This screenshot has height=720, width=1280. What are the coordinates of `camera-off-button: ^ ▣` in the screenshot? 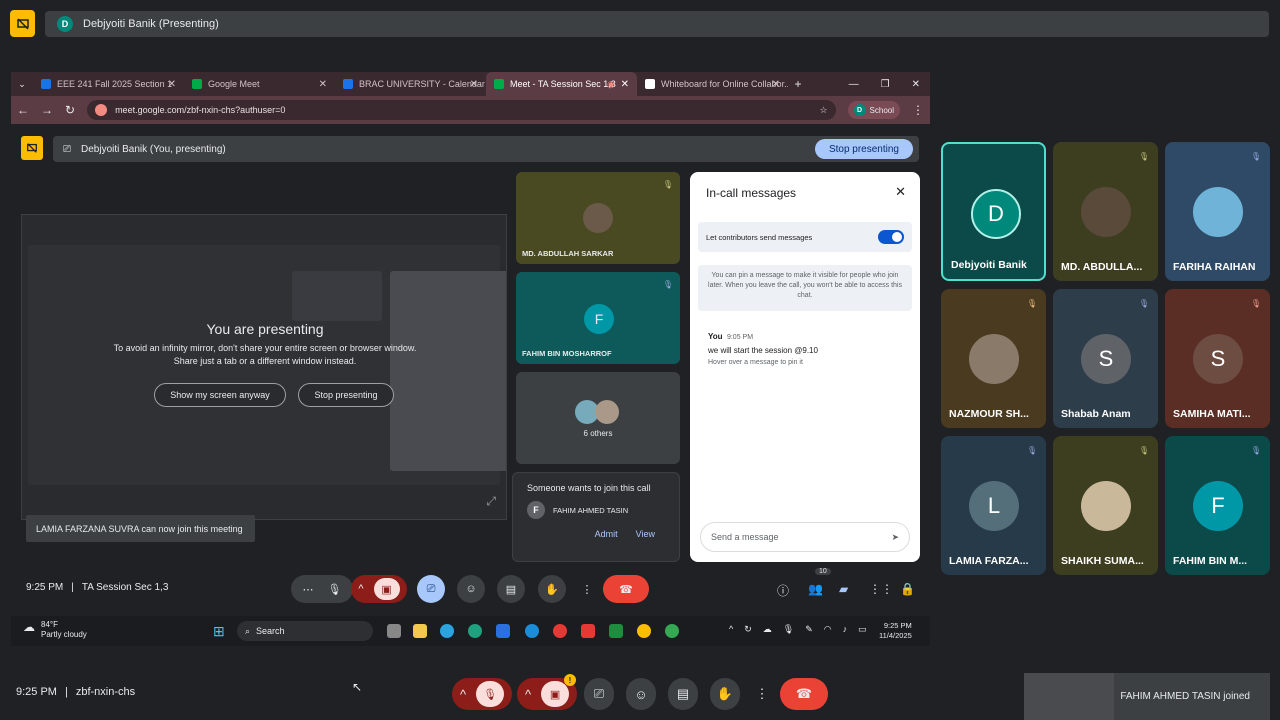 It's located at (379, 589).